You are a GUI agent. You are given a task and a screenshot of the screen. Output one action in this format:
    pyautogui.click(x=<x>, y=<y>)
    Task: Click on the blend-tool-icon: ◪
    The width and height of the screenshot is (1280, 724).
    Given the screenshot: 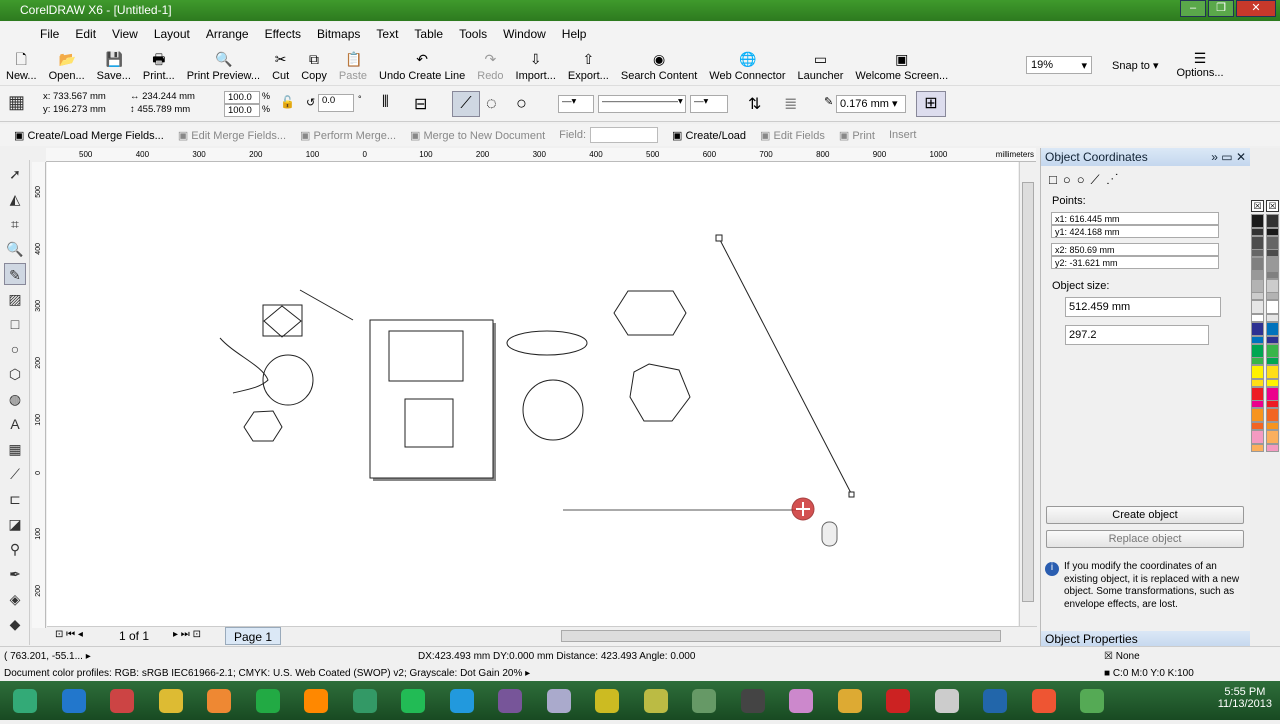 What is the action you would take?
    pyautogui.click(x=15, y=524)
    